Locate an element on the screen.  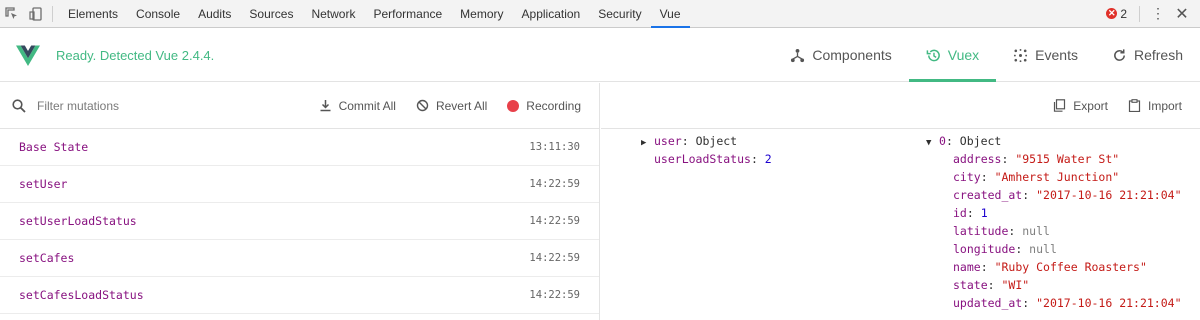
vue-status: Ready. Detected Vue 2.4.4. is located at coordinates (135, 55).